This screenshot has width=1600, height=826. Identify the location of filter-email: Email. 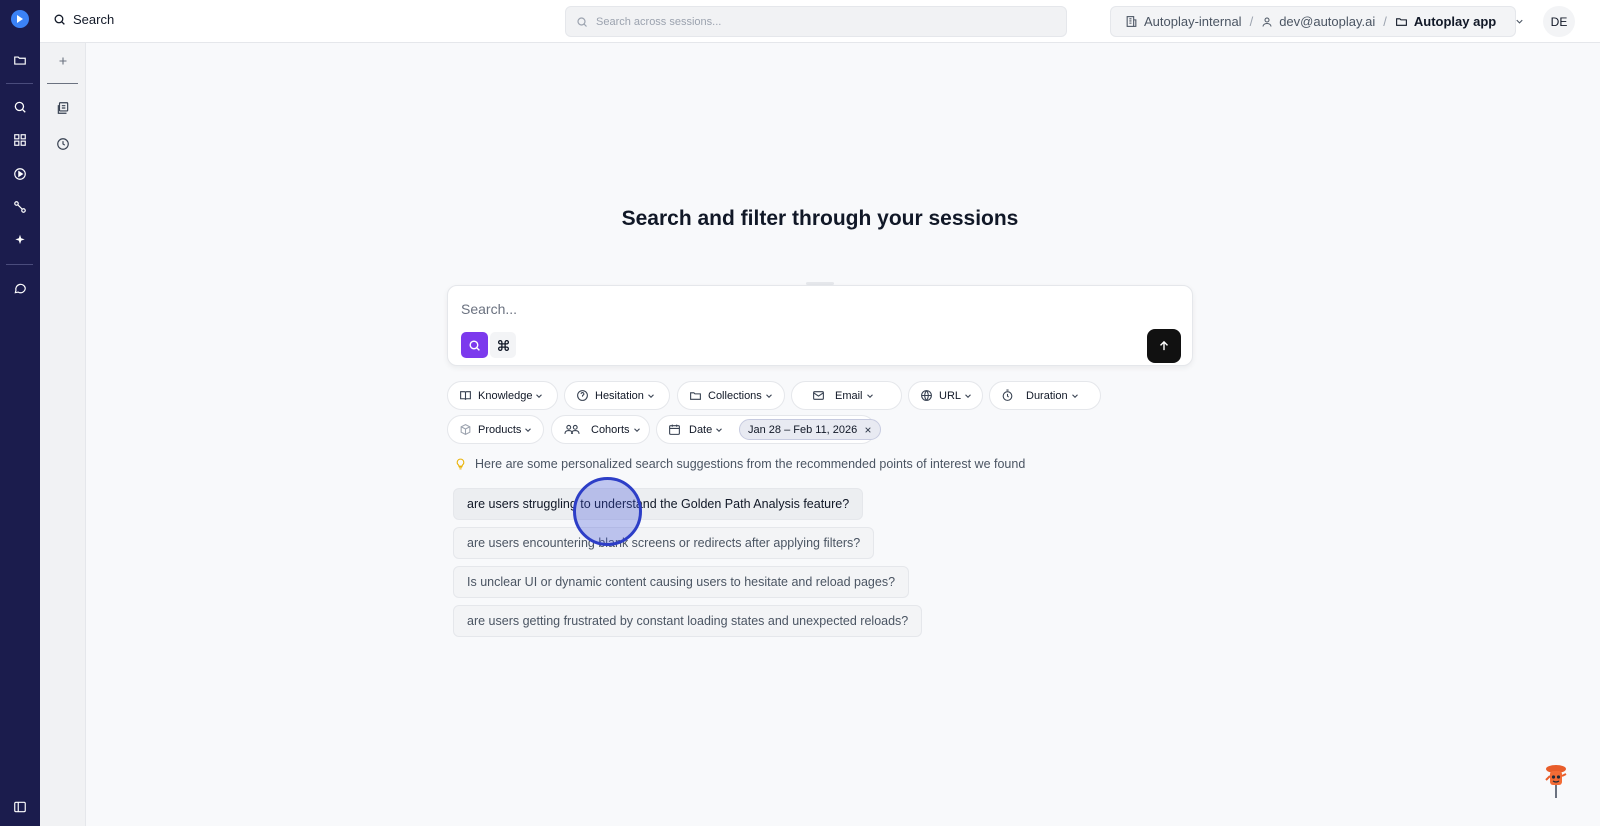
(846, 395).